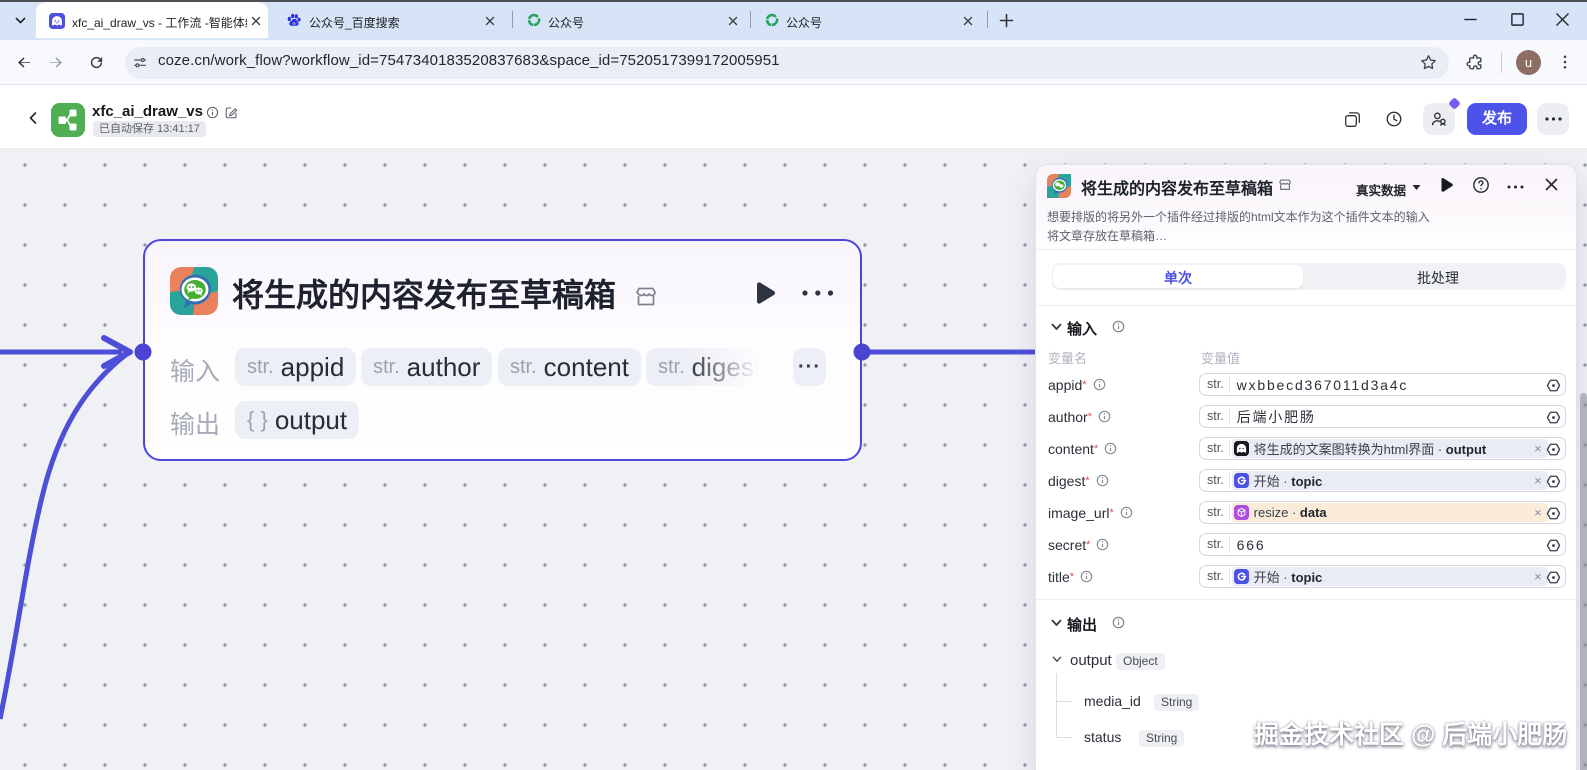 The height and width of the screenshot is (770, 1587). What do you see at coordinates (294, 24) in the screenshot?
I see `svg-text: du` at bounding box center [294, 24].